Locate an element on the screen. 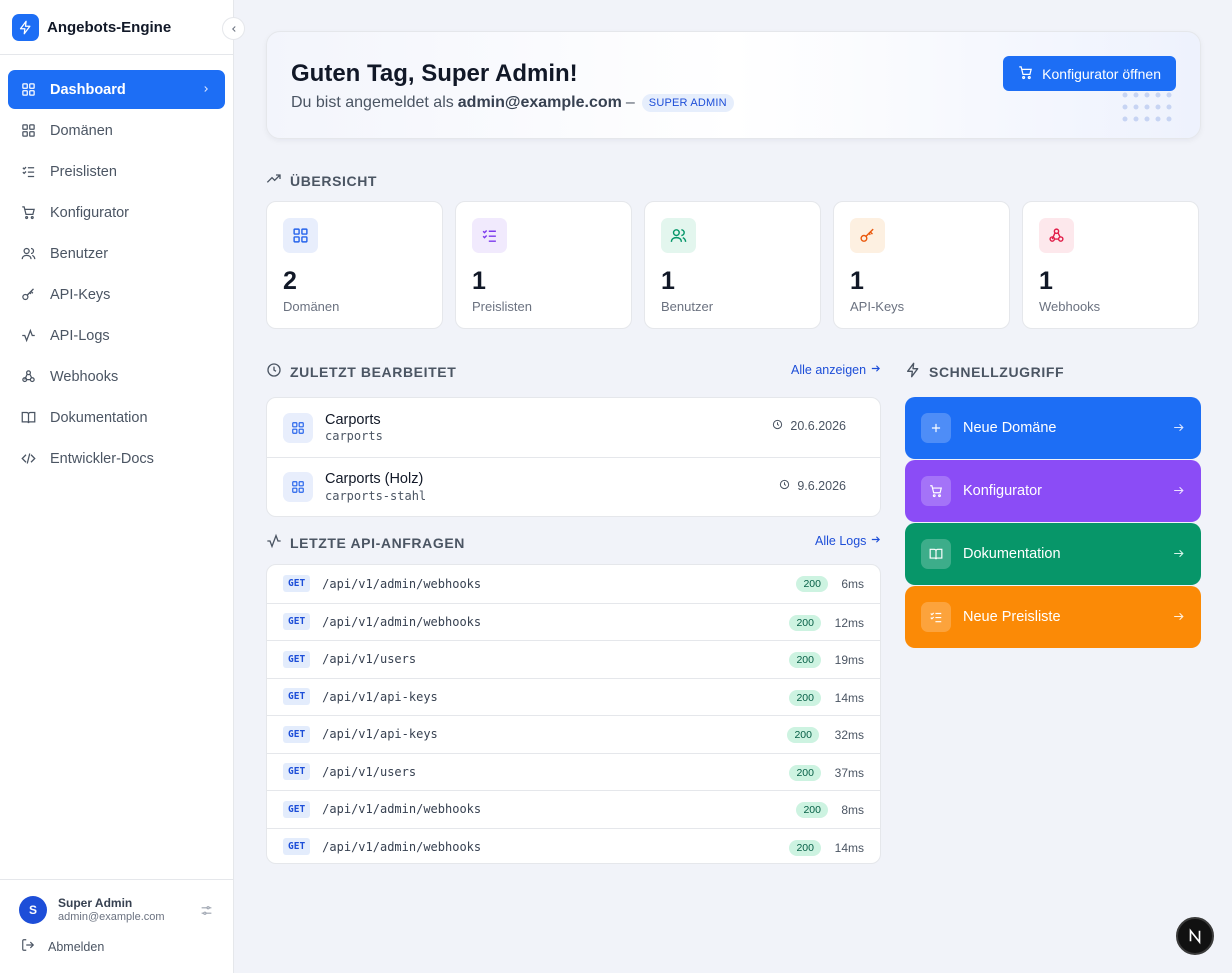  item-name: Carports is located at coordinates (353, 419).